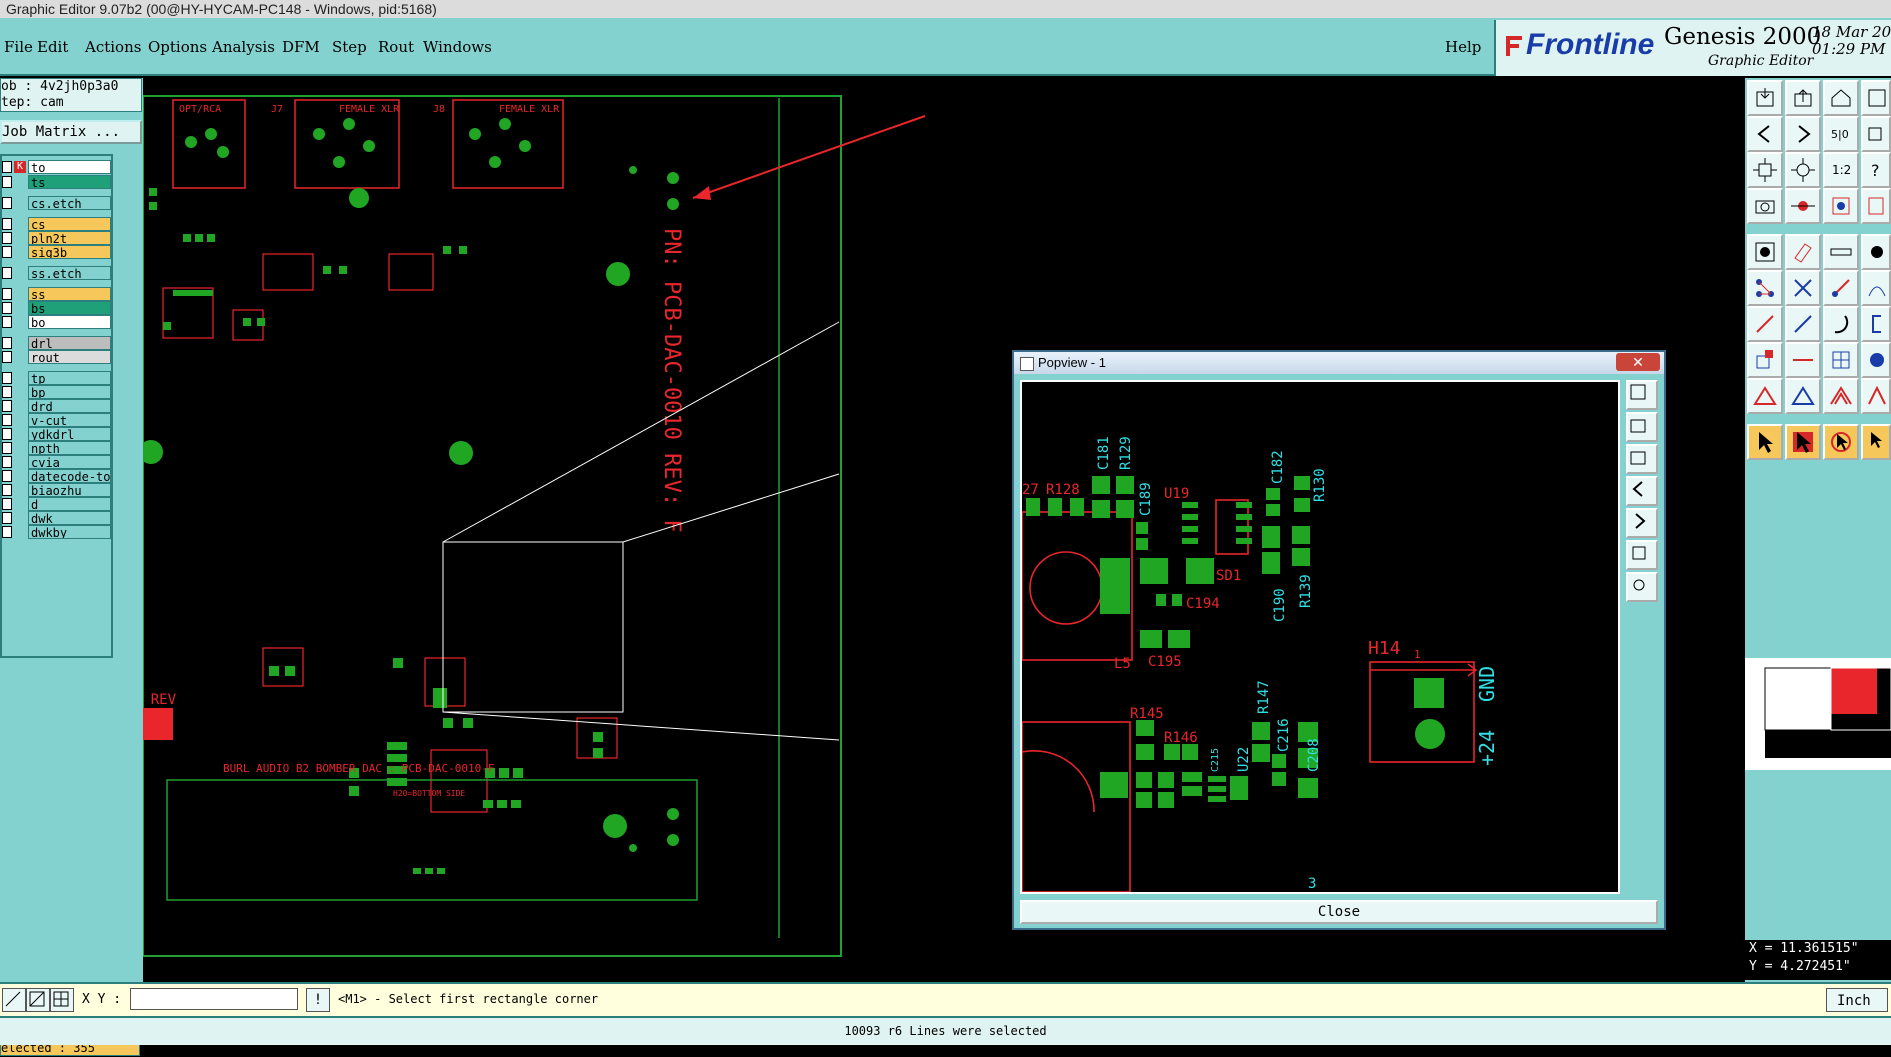 This screenshot has width=1891, height=1057. Describe the element at coordinates (56, 238) in the screenshot. I see `layer-pln2t: pln2t` at that location.